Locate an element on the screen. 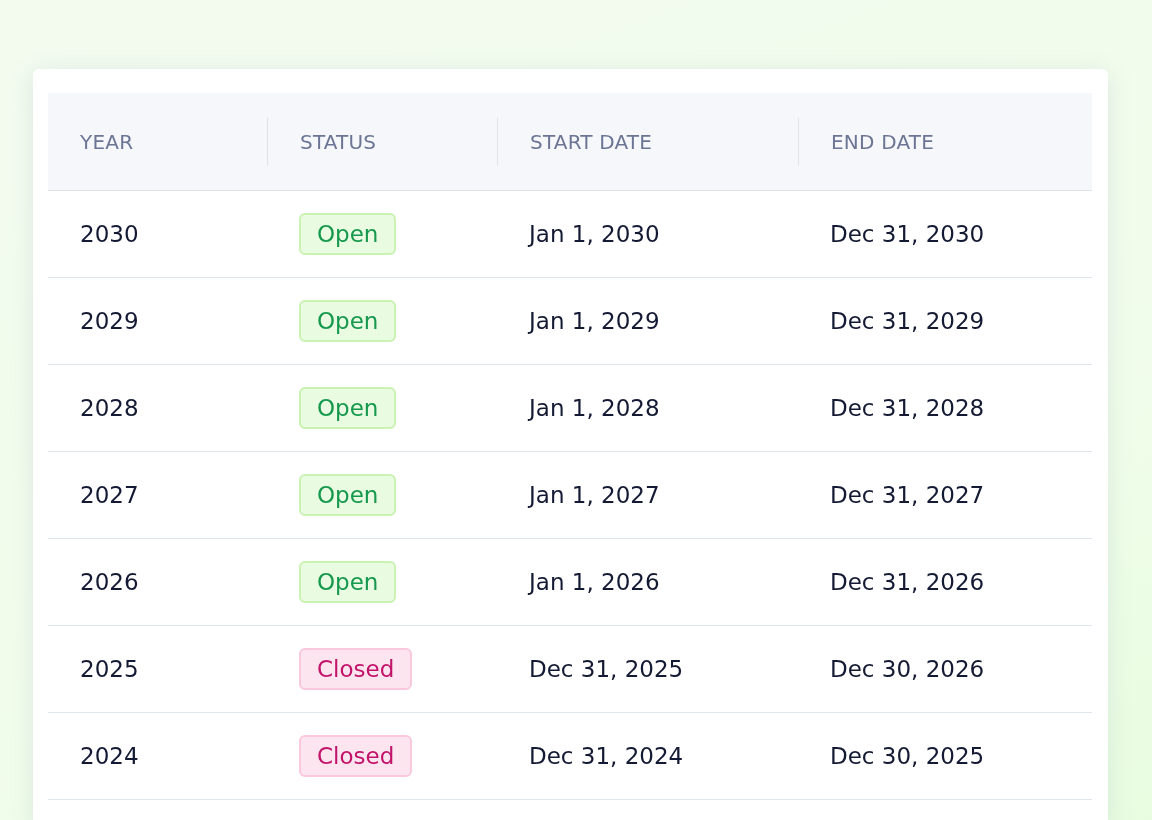 This screenshot has height=820, width=1152. table-cell: Jan 1, 2027 is located at coordinates (594, 495).